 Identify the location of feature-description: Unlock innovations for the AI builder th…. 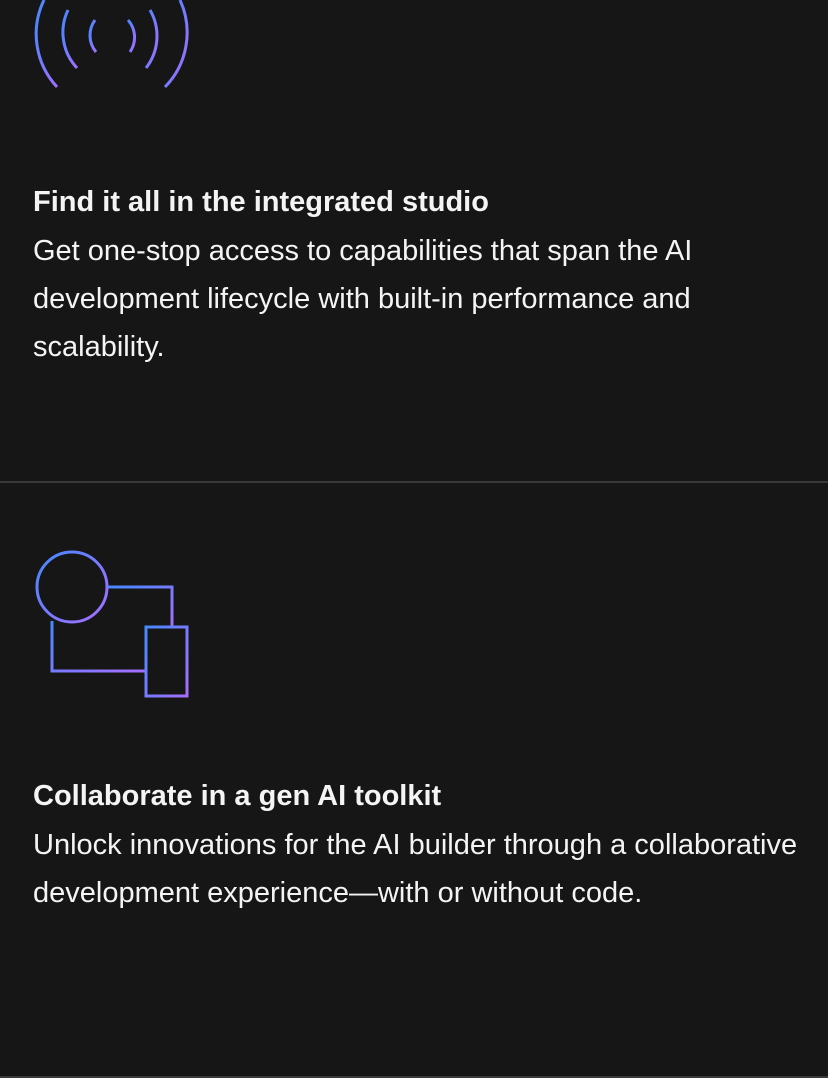
(415, 869).